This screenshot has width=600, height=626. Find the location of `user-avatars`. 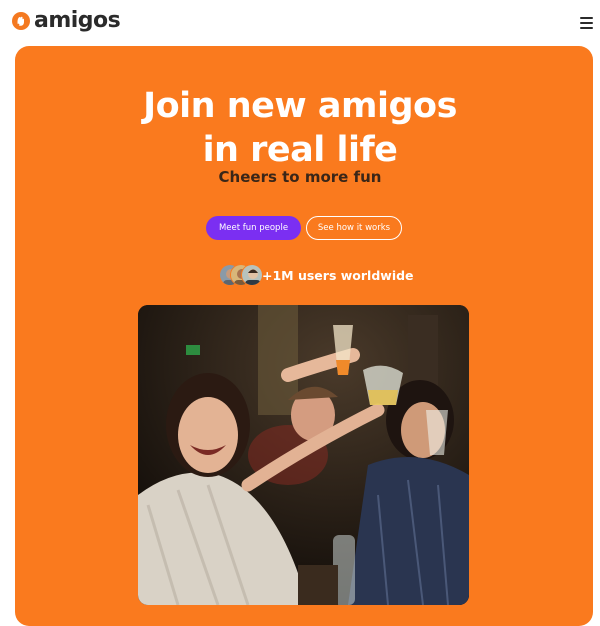

user-avatars is located at coordinates (241, 275).